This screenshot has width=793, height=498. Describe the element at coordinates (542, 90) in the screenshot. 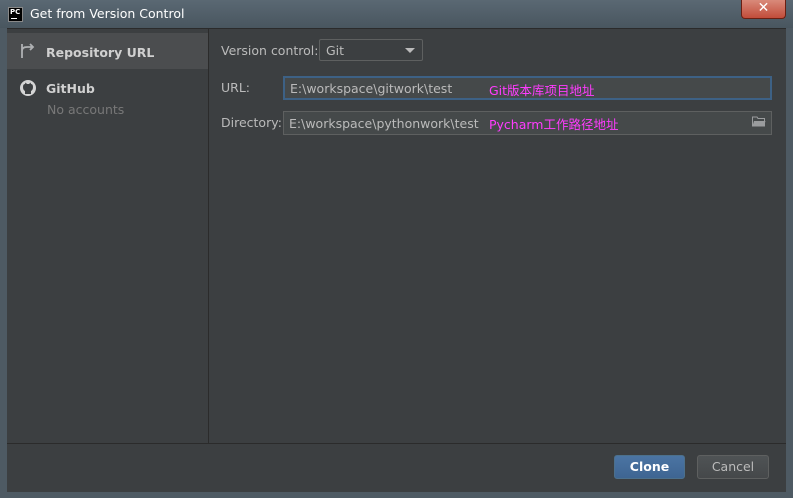

I see `url-annotation: Git版本库项目地址` at that location.